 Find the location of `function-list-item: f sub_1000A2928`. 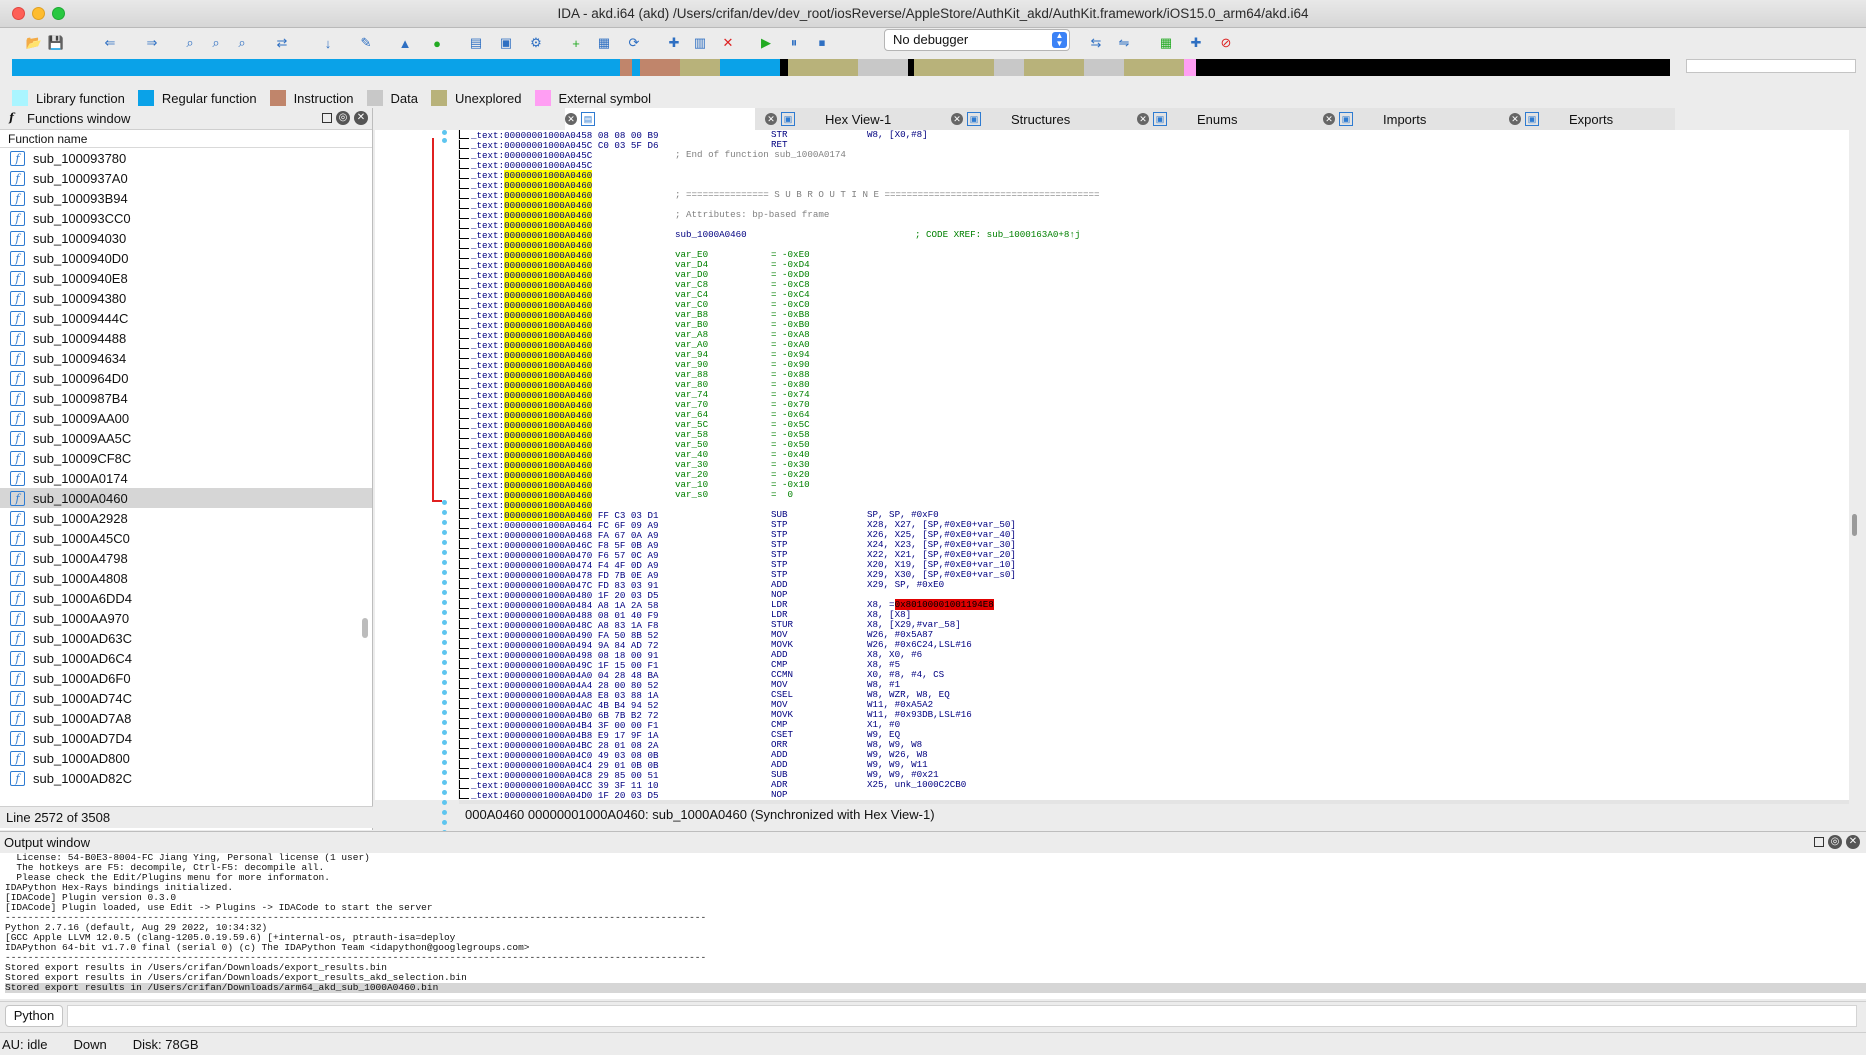

function-list-item: f sub_1000A2928 is located at coordinates (186, 518).